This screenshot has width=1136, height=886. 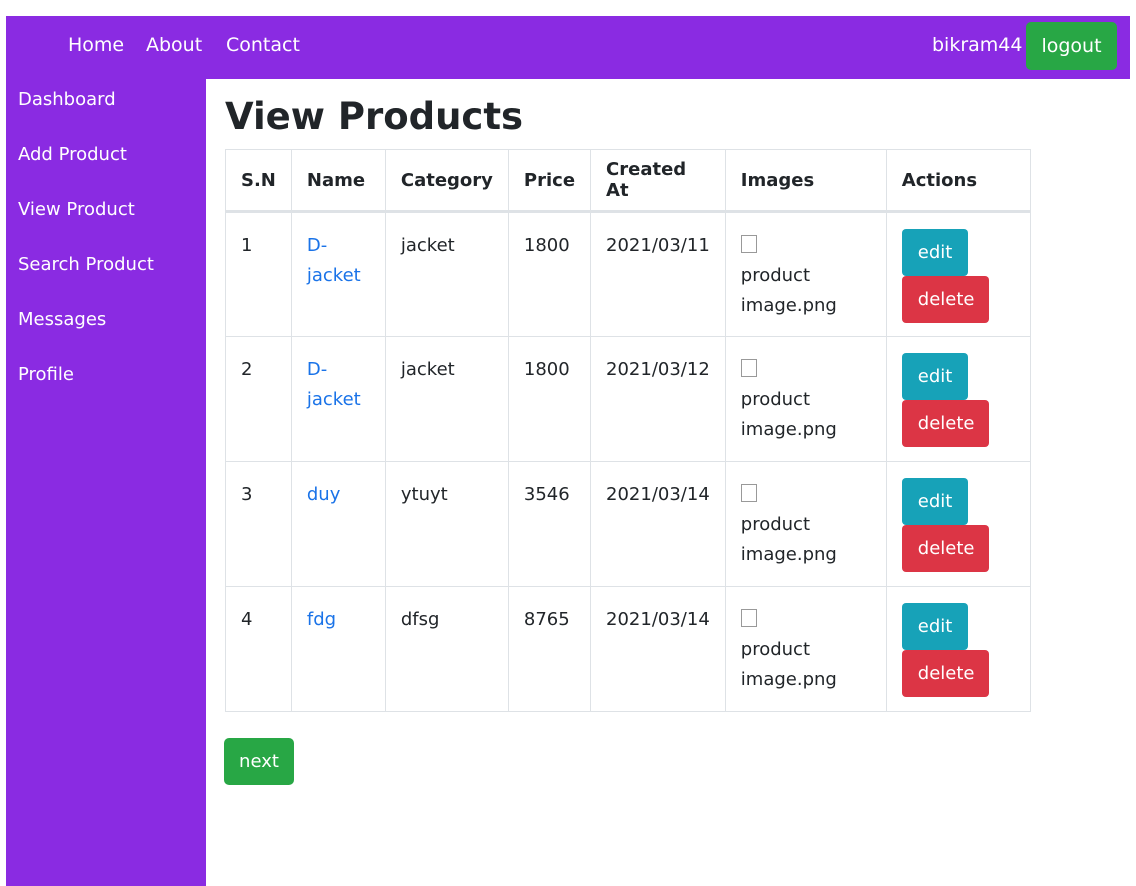 I want to click on cell-sn: 2, so click(x=258, y=399).